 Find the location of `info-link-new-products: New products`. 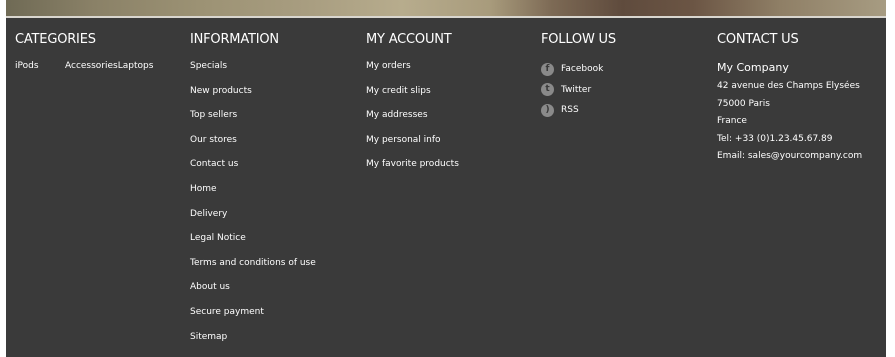

info-link-new-products: New products is located at coordinates (275, 98).